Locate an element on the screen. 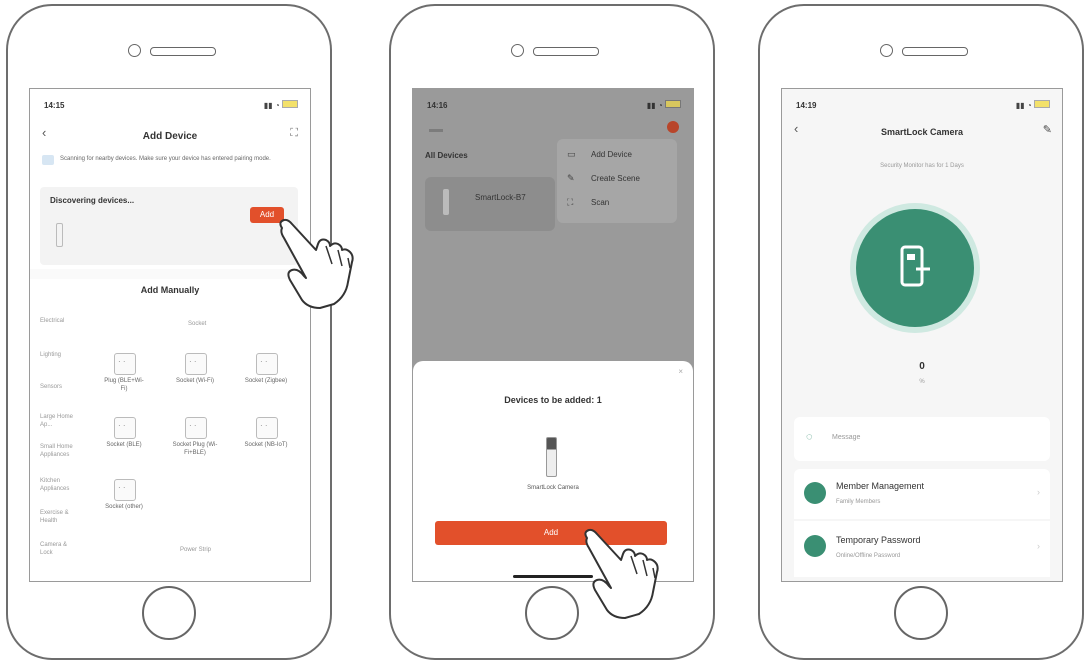 The width and height of the screenshot is (1085, 664). add-menu-popover: ▭ Add Device ✎ Create Scene ⛶ Scan is located at coordinates (617, 181).